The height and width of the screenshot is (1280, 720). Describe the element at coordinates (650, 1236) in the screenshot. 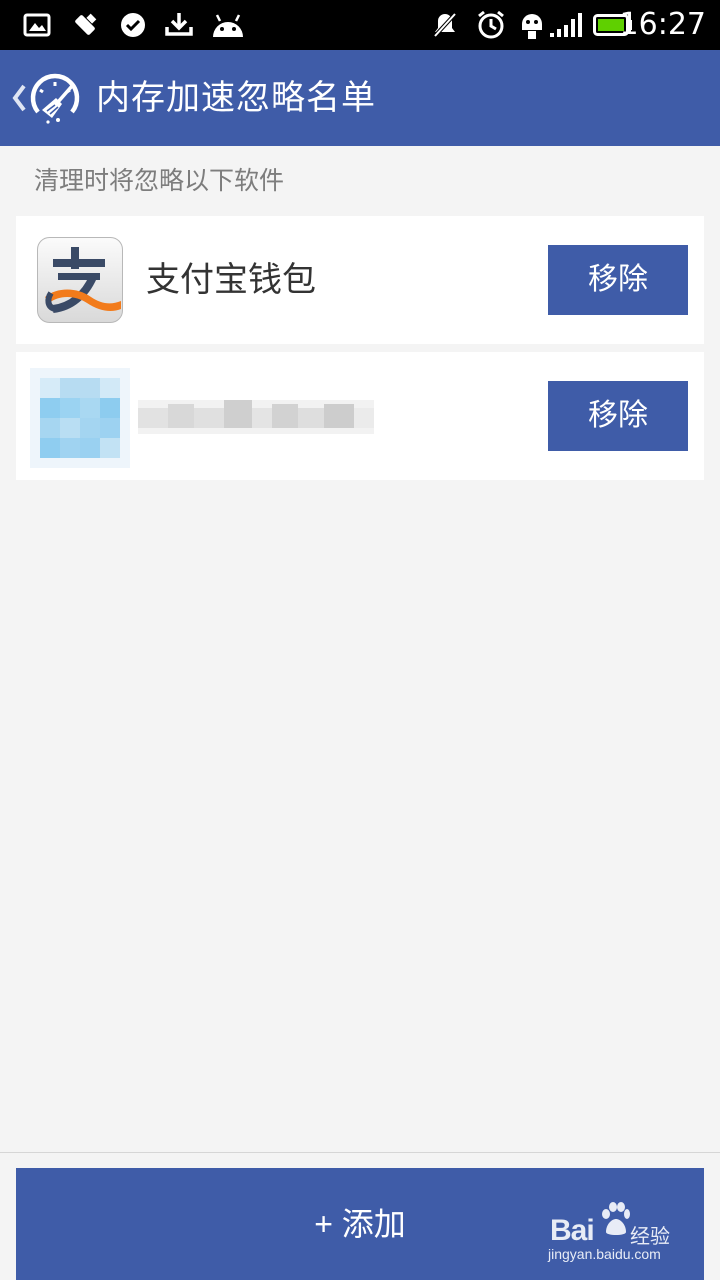

I see `watermark-brand: 经验` at that location.